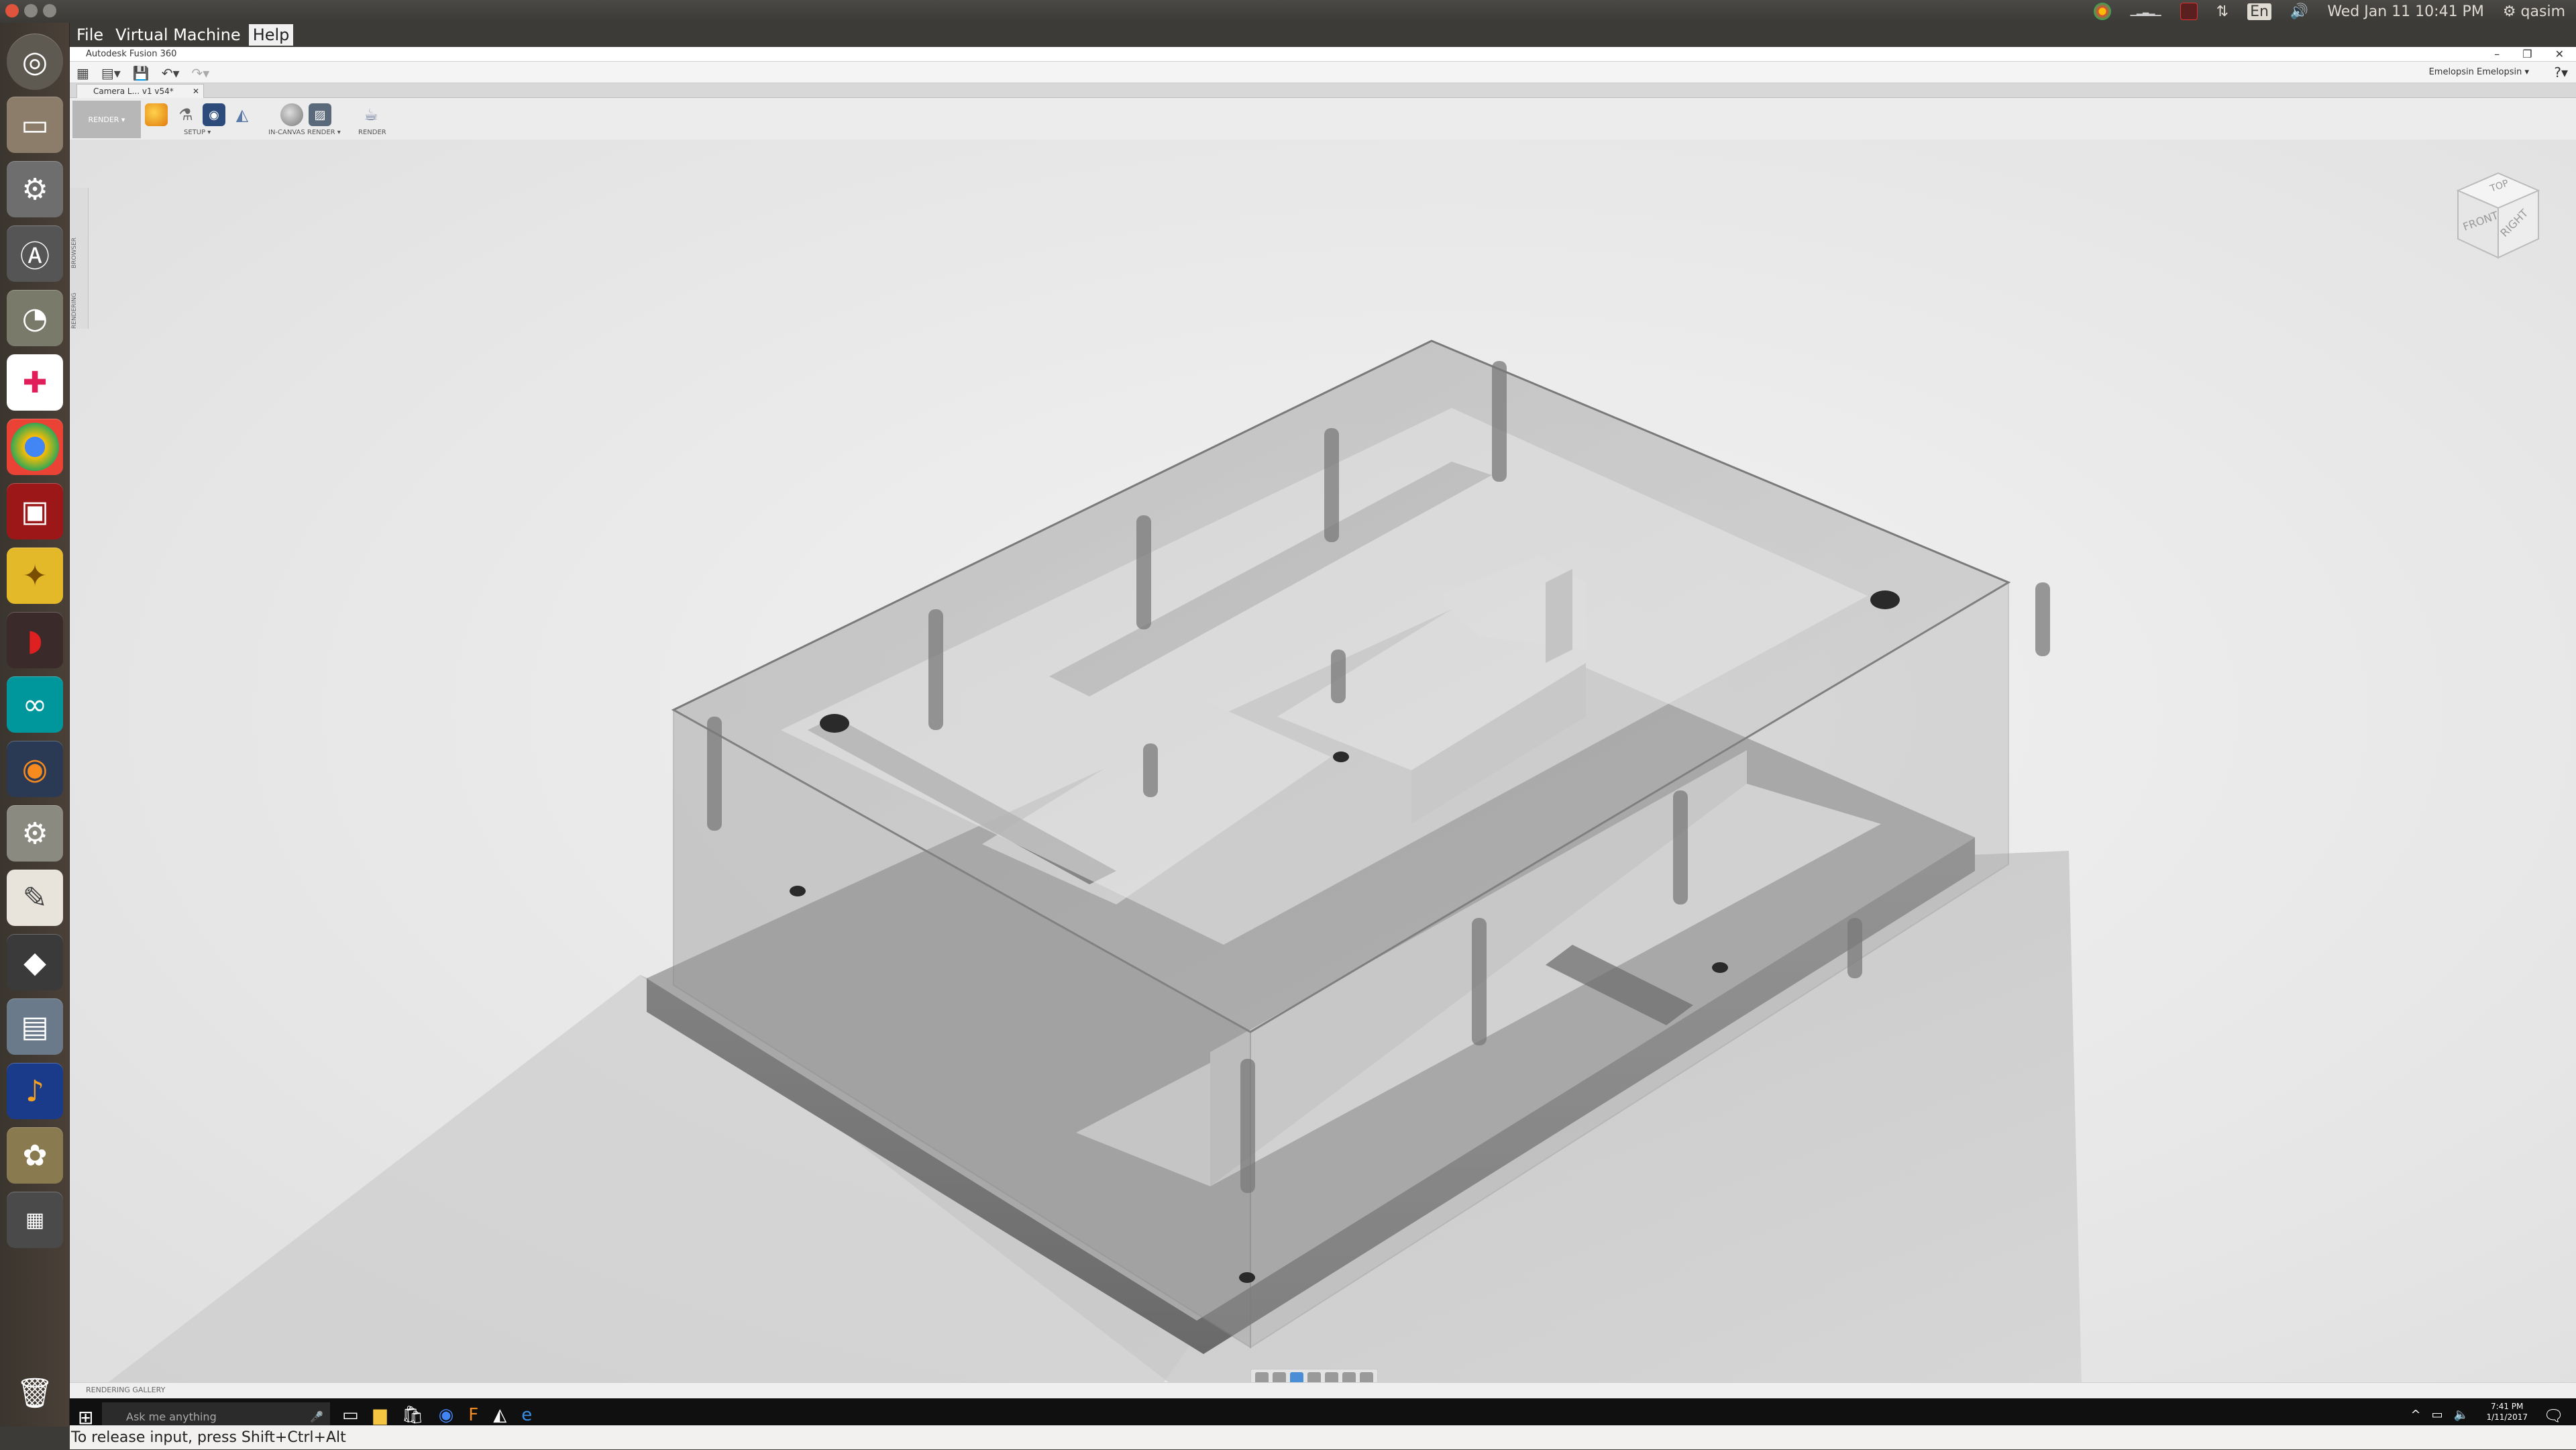  I want to click on network-icon: ⇅, so click(2222, 11).